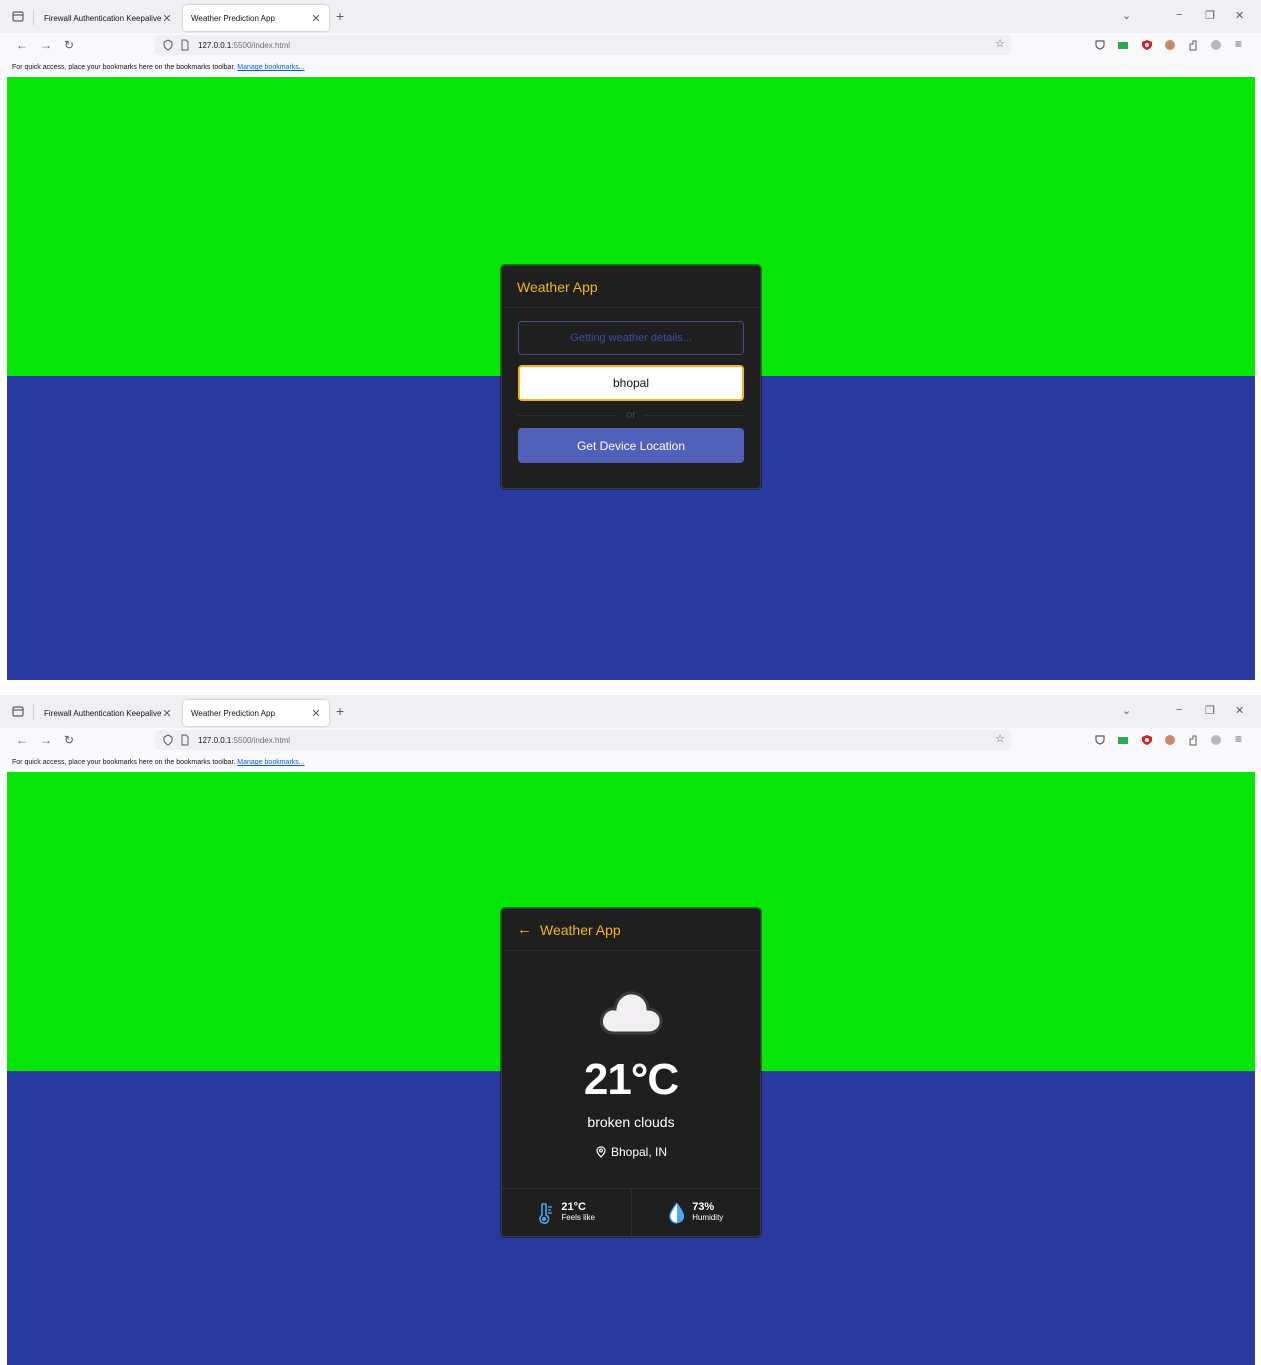 This screenshot has width=1261, height=1365. Describe the element at coordinates (631, 445) in the screenshot. I see `get-device-location-button: Get Device Location` at that location.